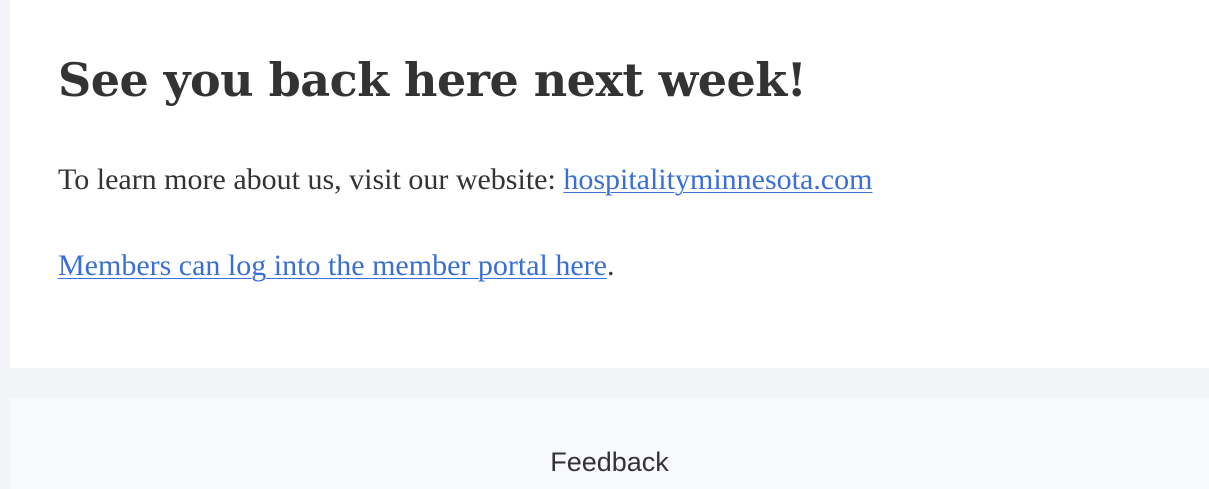 The width and height of the screenshot is (1209, 489). Describe the element at coordinates (610, 265) in the screenshot. I see `member-portal-suffix: .` at that location.